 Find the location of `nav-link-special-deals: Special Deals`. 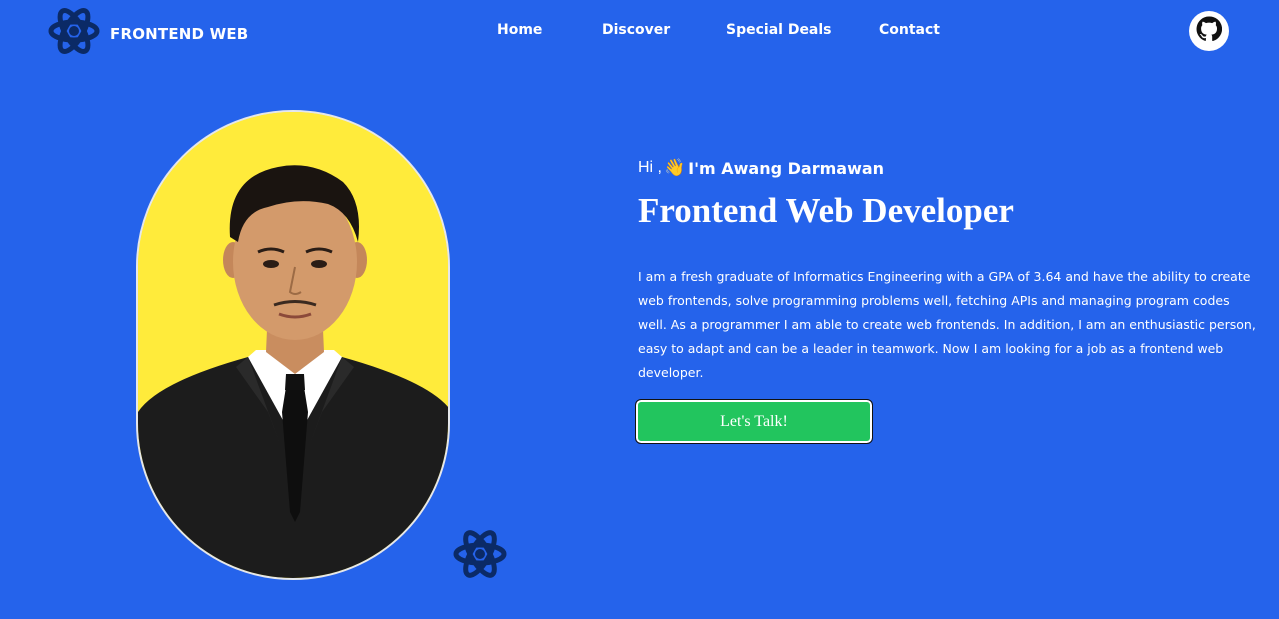

nav-link-special-deals: Special Deals is located at coordinates (779, 30).